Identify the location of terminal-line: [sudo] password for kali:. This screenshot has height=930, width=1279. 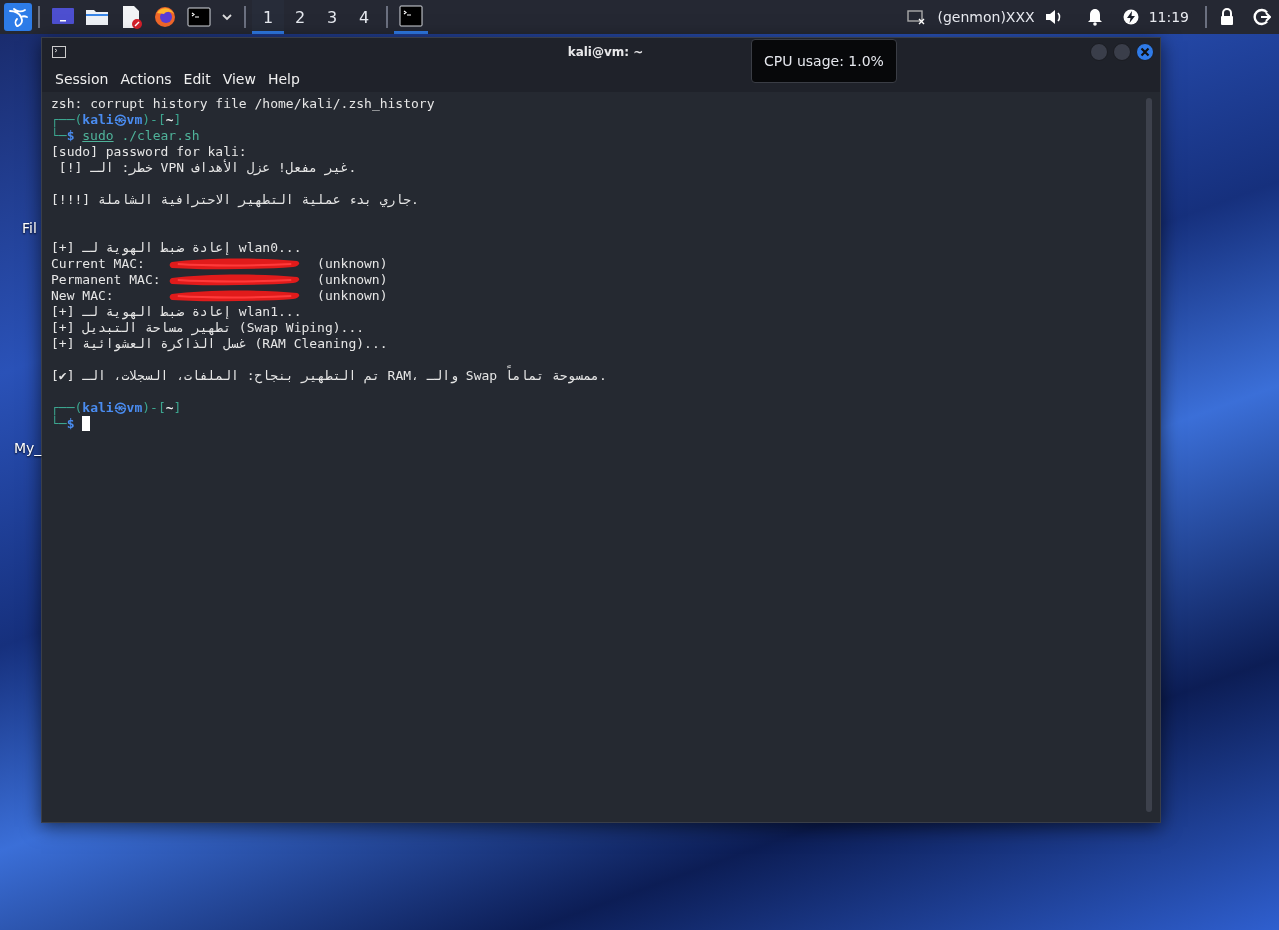
(149, 151).